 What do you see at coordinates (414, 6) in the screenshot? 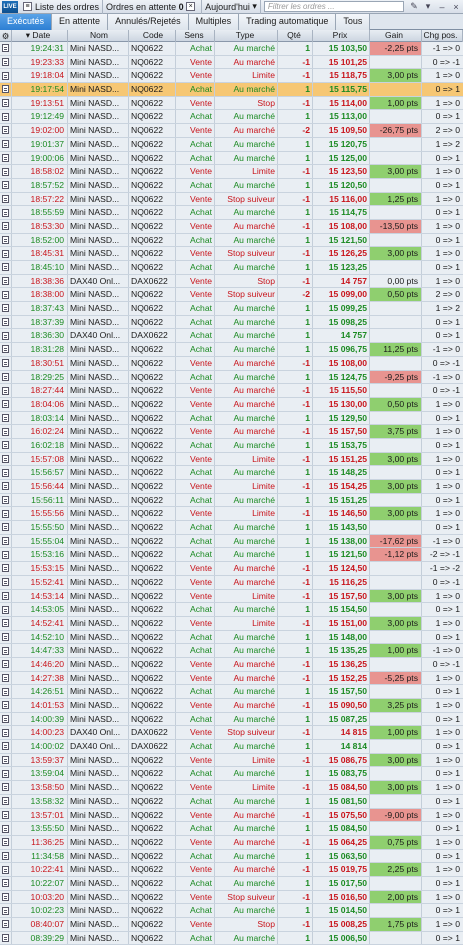
I see `settings-icon: ✎` at bounding box center [414, 6].